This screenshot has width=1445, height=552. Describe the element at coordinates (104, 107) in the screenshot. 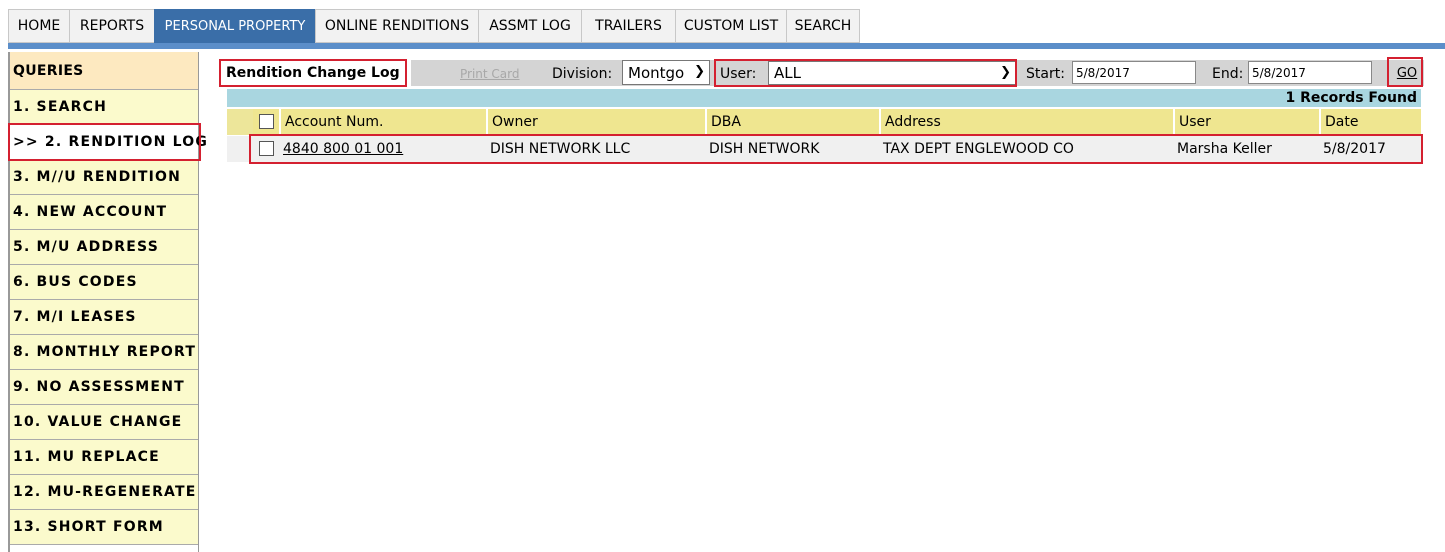

I see `sidebar-item-search: 1. SEARCH` at that location.